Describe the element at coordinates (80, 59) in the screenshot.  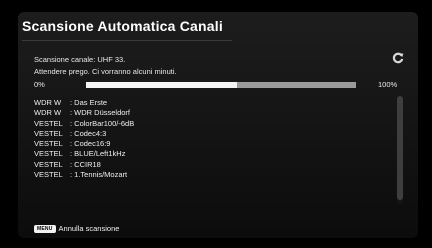
I see `scan-channel-status: Scansione canale: UHF 33.` at that location.